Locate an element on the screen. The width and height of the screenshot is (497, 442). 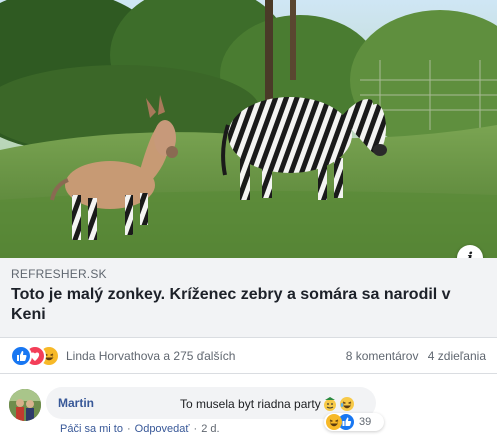
avatar is located at coordinates (25, 405).